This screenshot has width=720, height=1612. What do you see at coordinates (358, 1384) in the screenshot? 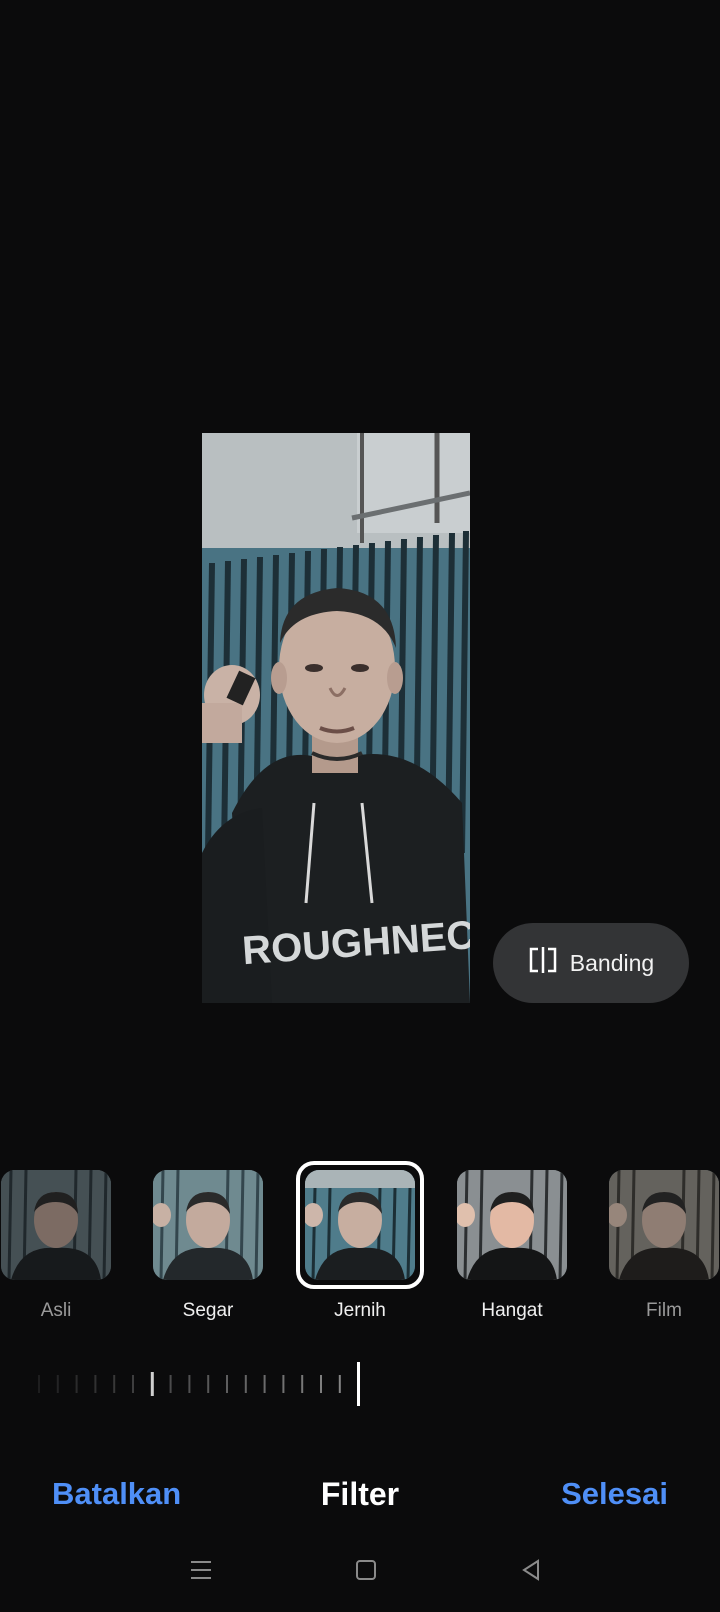
I see `intensity-slider-thumb` at bounding box center [358, 1384].